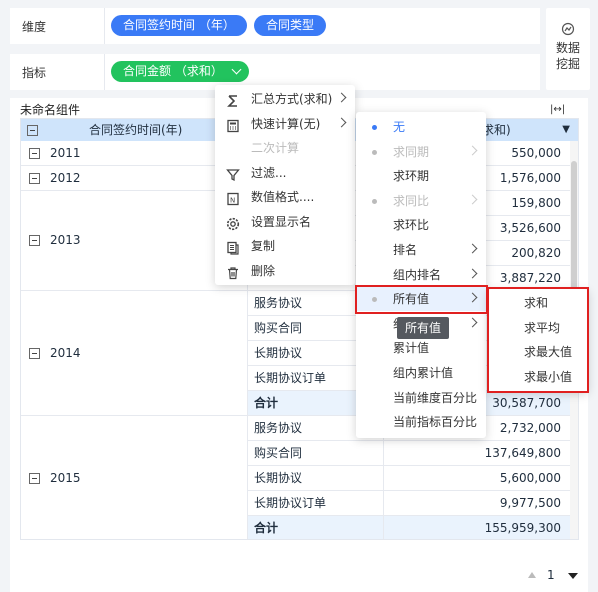 This screenshot has width=598, height=592. What do you see at coordinates (411, 151) in the screenshot?
I see `submenu-item-label: 求同期` at bounding box center [411, 151].